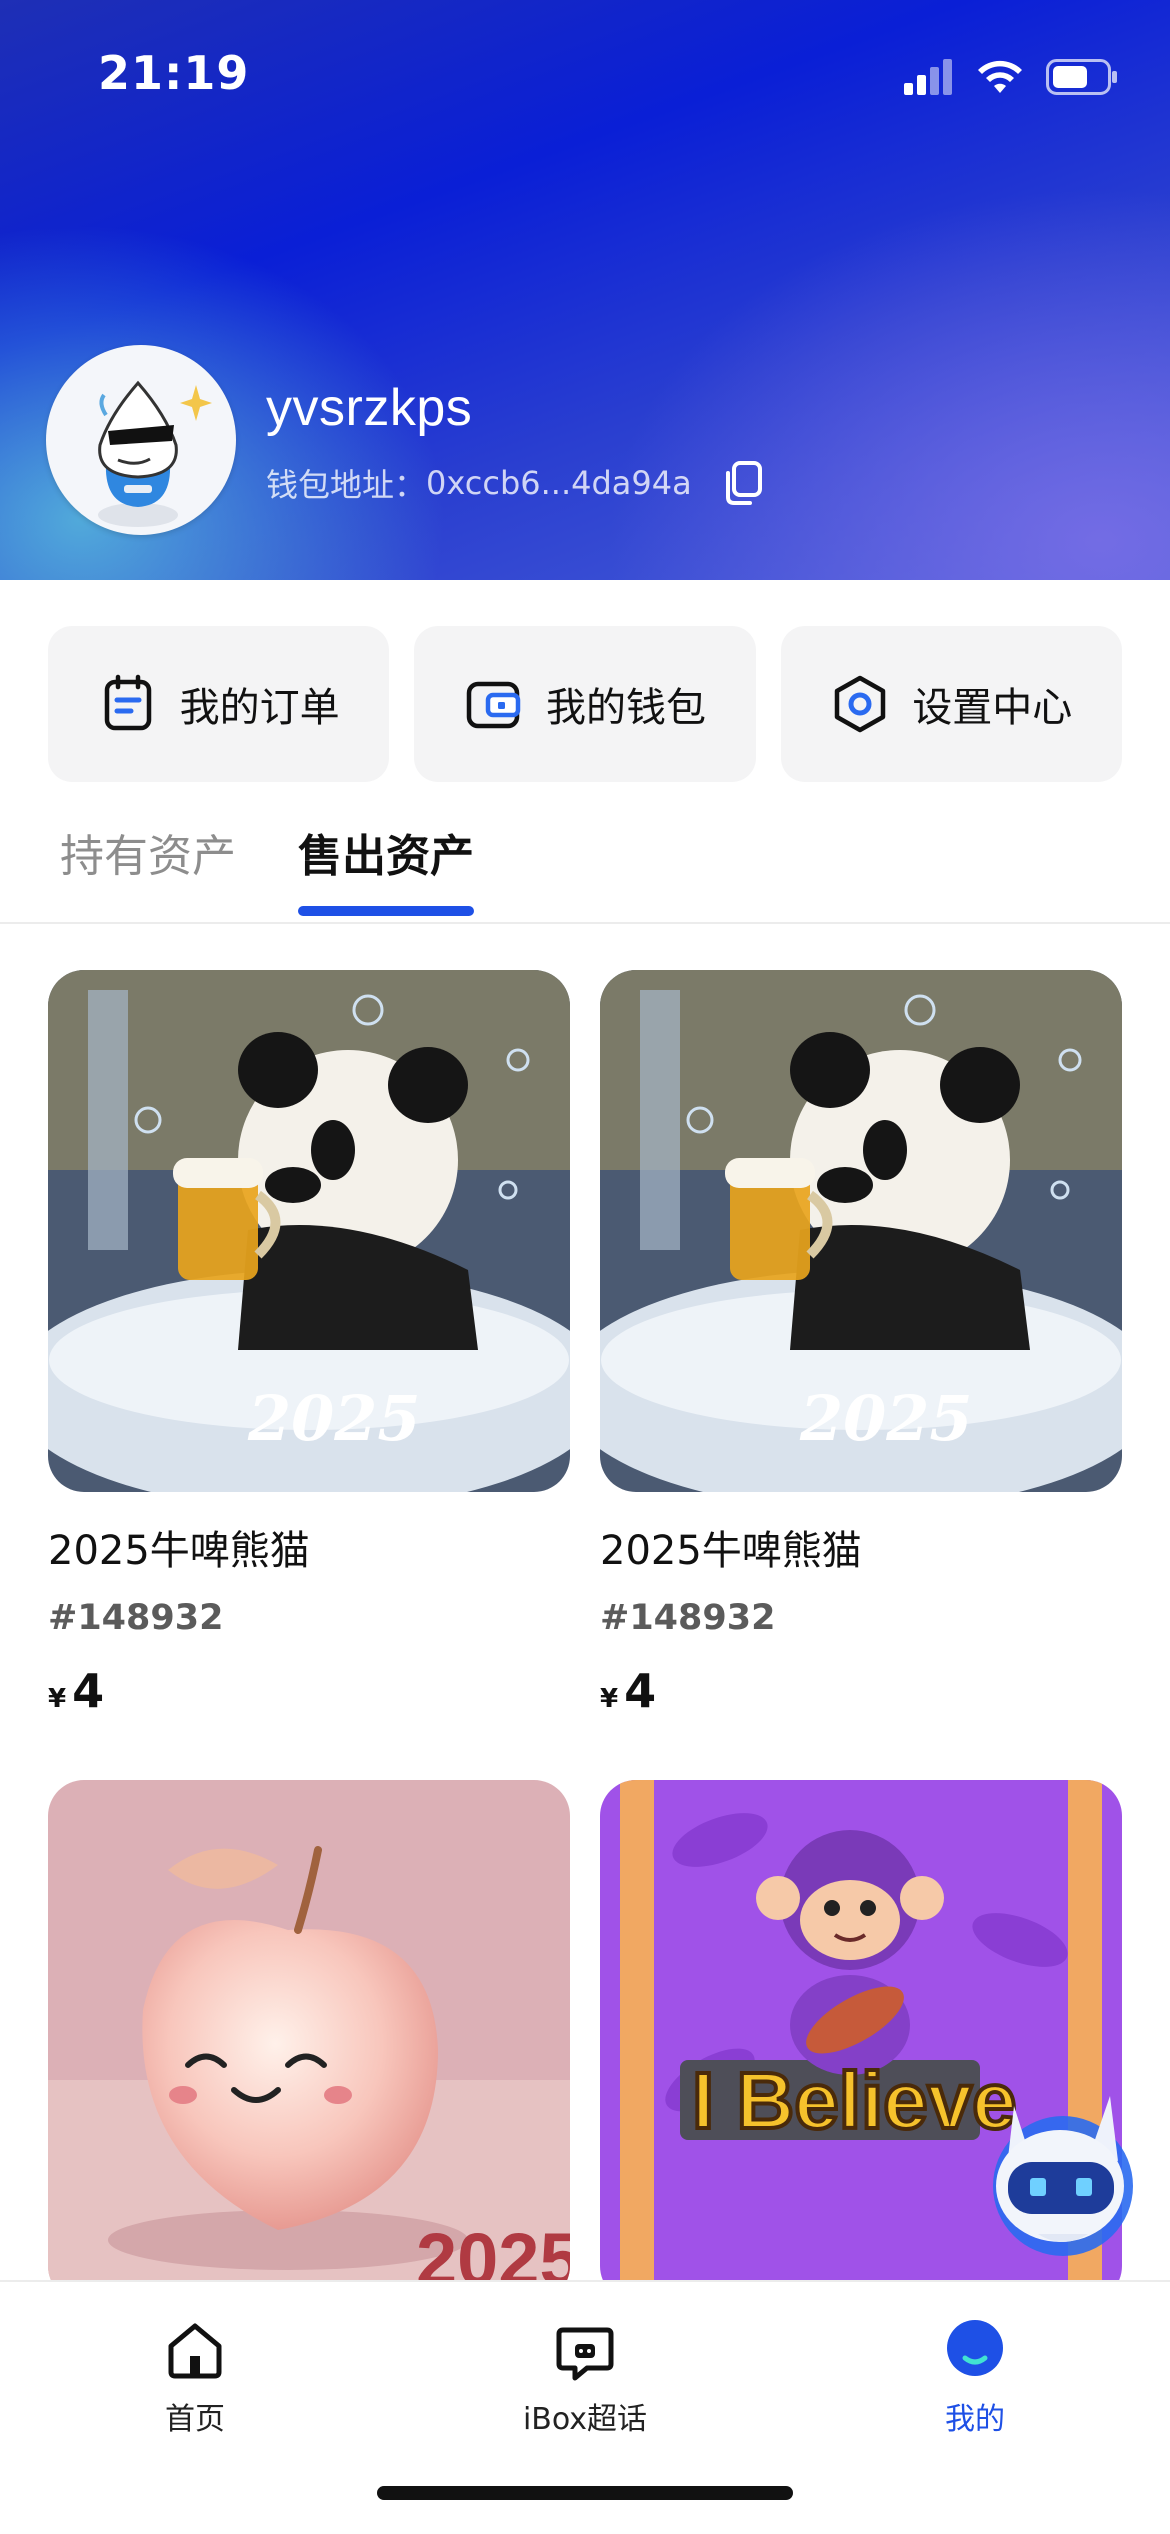 Image resolution: width=1170 pixels, height=2534 pixels. What do you see at coordinates (346, 485) in the screenshot?
I see `wallet-label: 钱包地址：` at bounding box center [346, 485].